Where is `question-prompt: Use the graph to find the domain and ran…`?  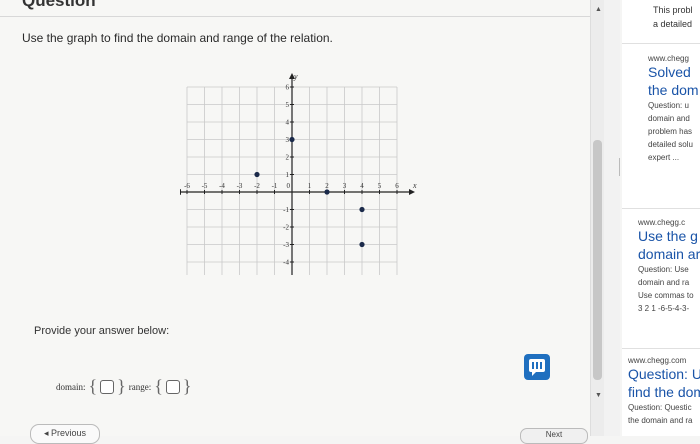 question-prompt: Use the graph to find the domain and ran… is located at coordinates (177, 38).